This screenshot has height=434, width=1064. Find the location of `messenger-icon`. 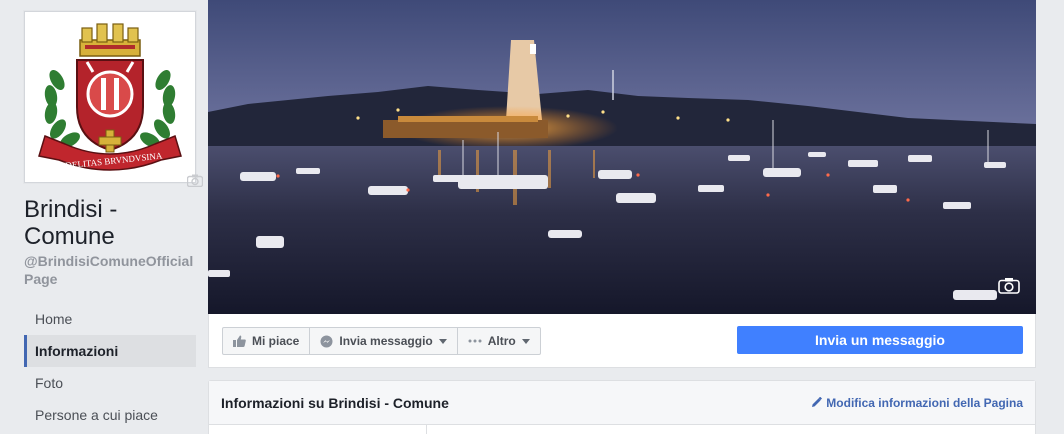

messenger-icon is located at coordinates (326, 341).